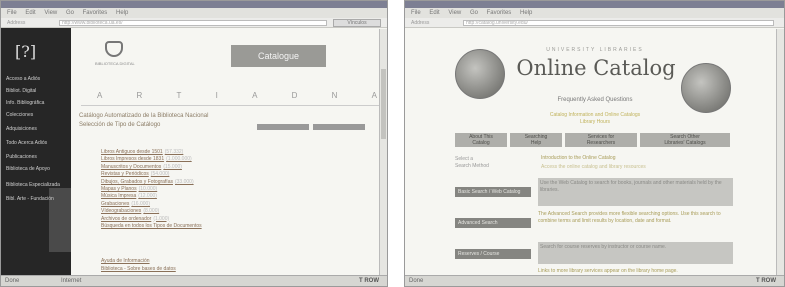  I want to click on letter: R, so click(139, 95).